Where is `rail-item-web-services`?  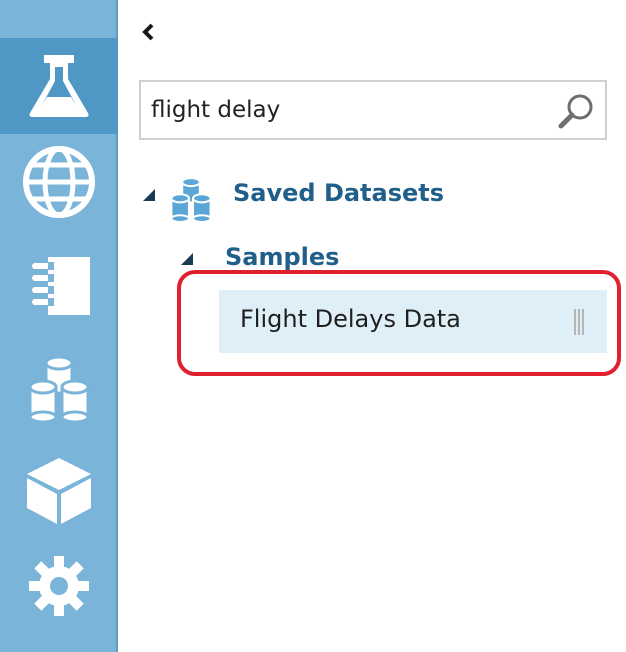 rail-item-web-services is located at coordinates (59, 182).